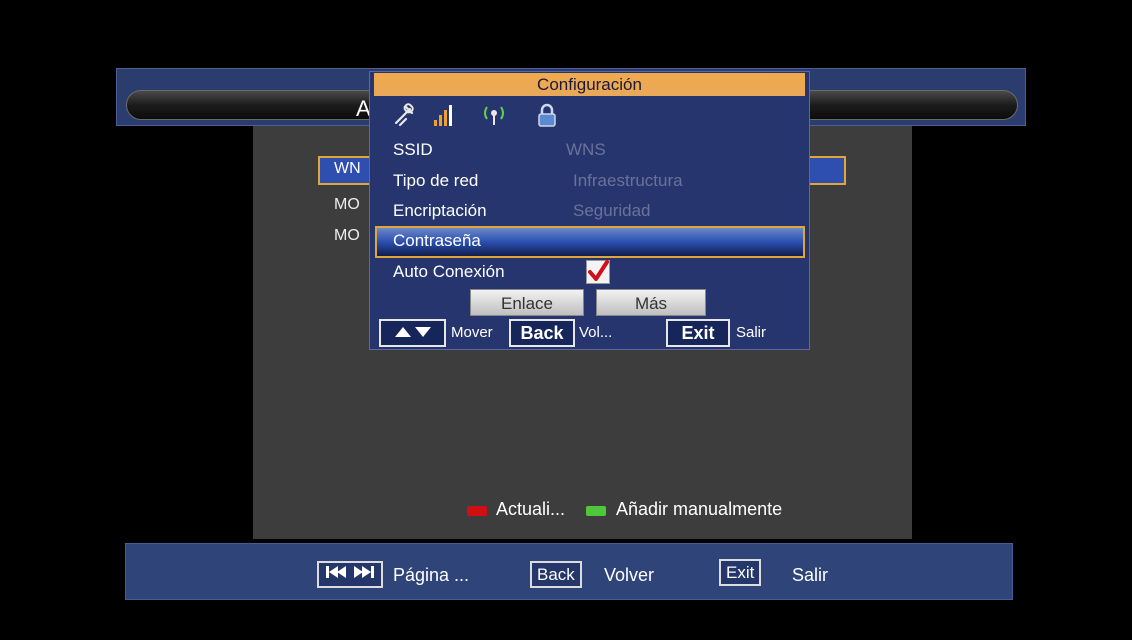 Image resolution: width=1132 pixels, height=640 pixels. I want to click on auto-connect-label: Auto Conexión, so click(449, 271).